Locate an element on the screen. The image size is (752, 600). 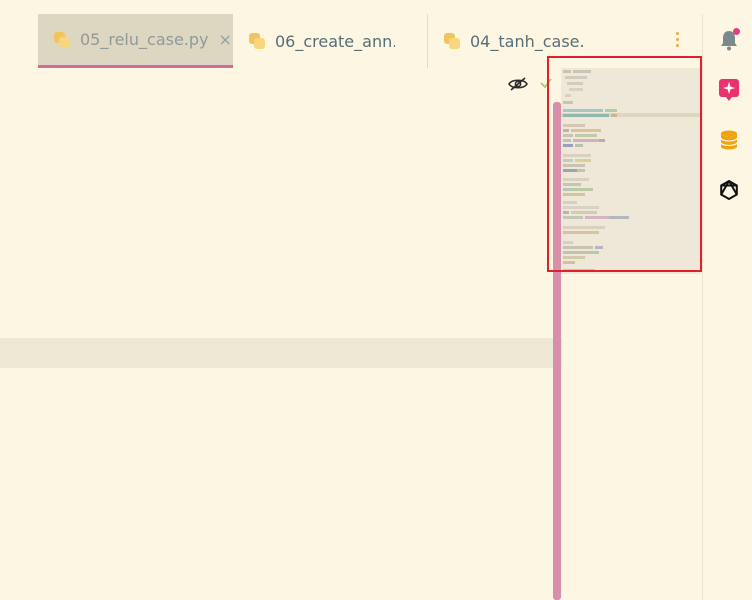
tab-label: 05_relu_case.py is located at coordinates (144, 39).